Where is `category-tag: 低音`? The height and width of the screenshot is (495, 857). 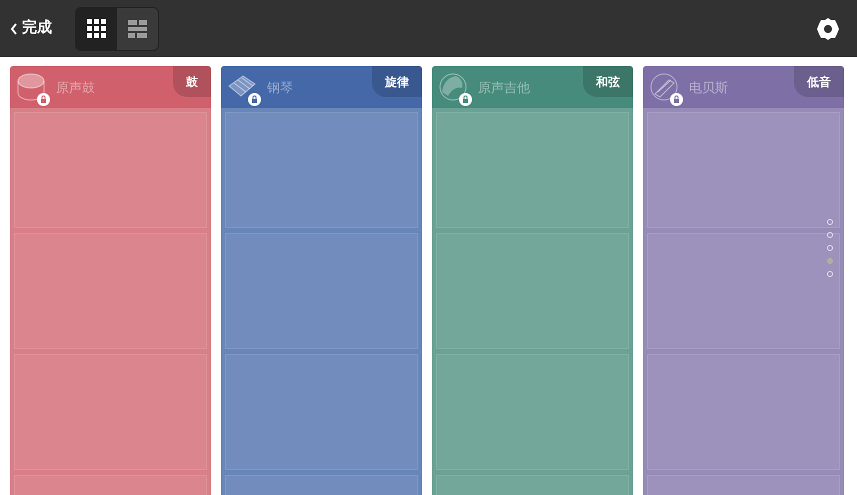
category-tag: 低音 is located at coordinates (819, 81).